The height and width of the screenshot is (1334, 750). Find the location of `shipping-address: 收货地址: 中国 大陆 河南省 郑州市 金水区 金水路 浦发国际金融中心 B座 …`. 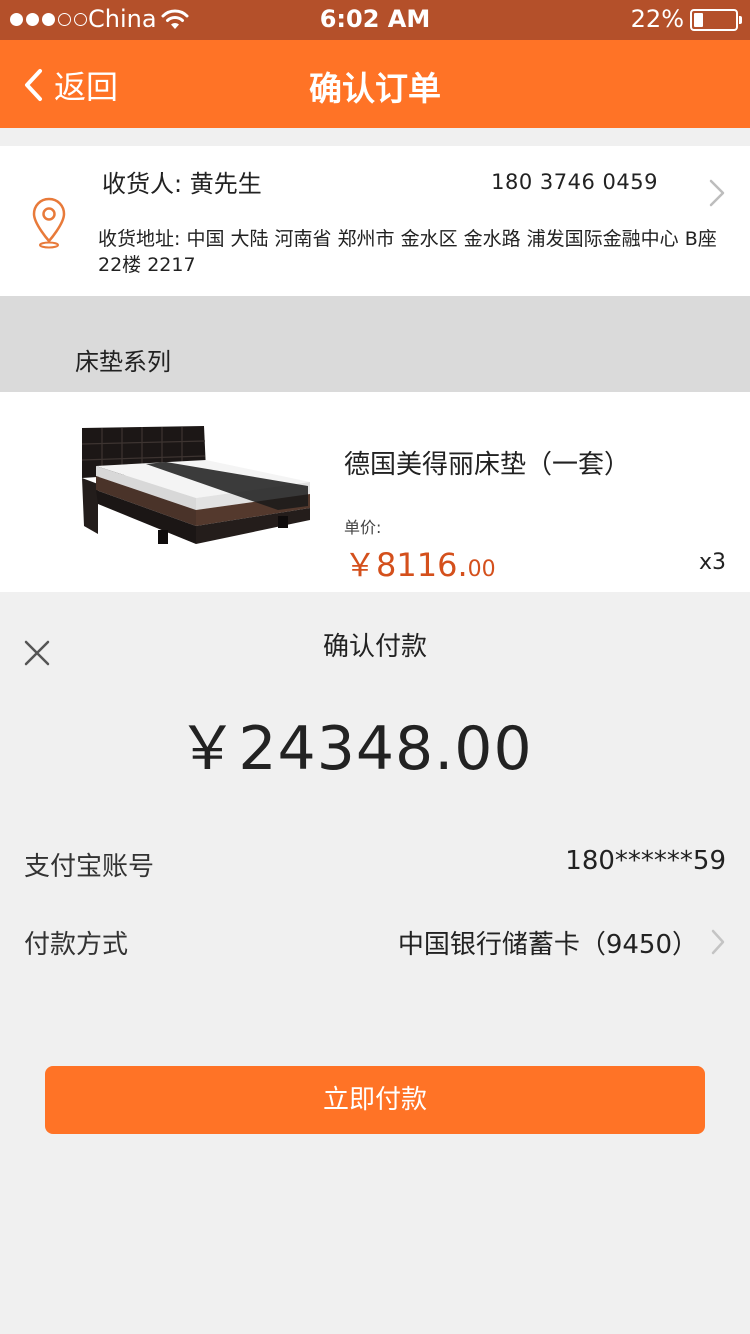

shipping-address: 收货地址: 中国 大陆 河南省 郑州市 金水区 金水路 浦发国际金融中心 B座 … is located at coordinates (407, 252).